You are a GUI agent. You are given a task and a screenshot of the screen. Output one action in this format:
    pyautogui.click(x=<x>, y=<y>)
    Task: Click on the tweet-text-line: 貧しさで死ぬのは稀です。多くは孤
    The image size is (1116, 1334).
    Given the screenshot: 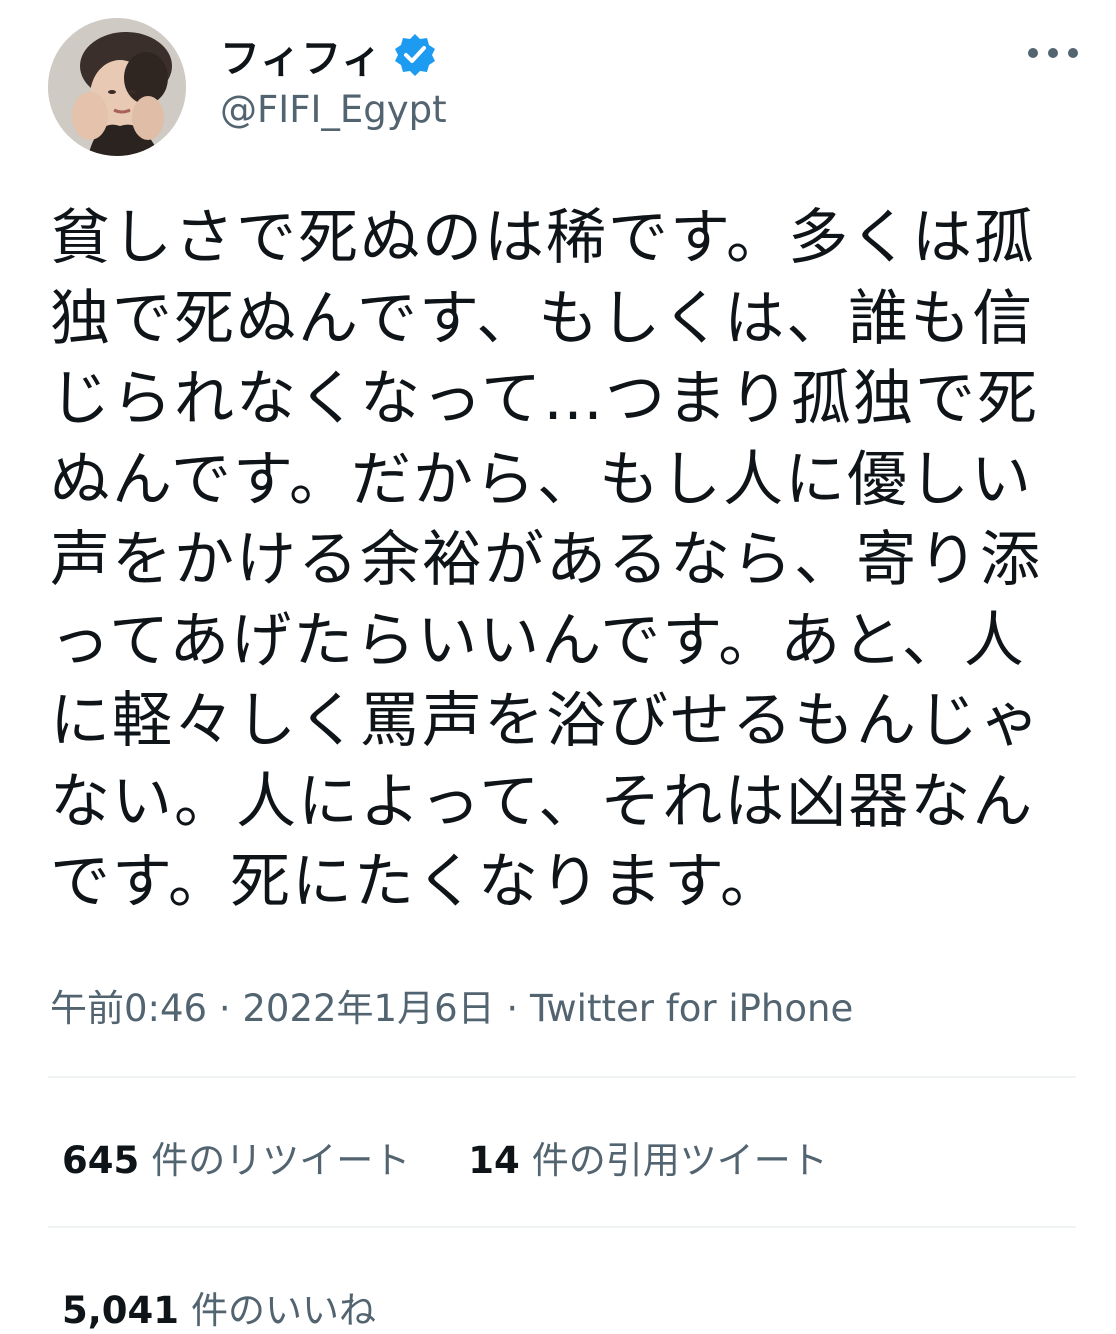 What is the action you would take?
    pyautogui.click(x=543, y=238)
    